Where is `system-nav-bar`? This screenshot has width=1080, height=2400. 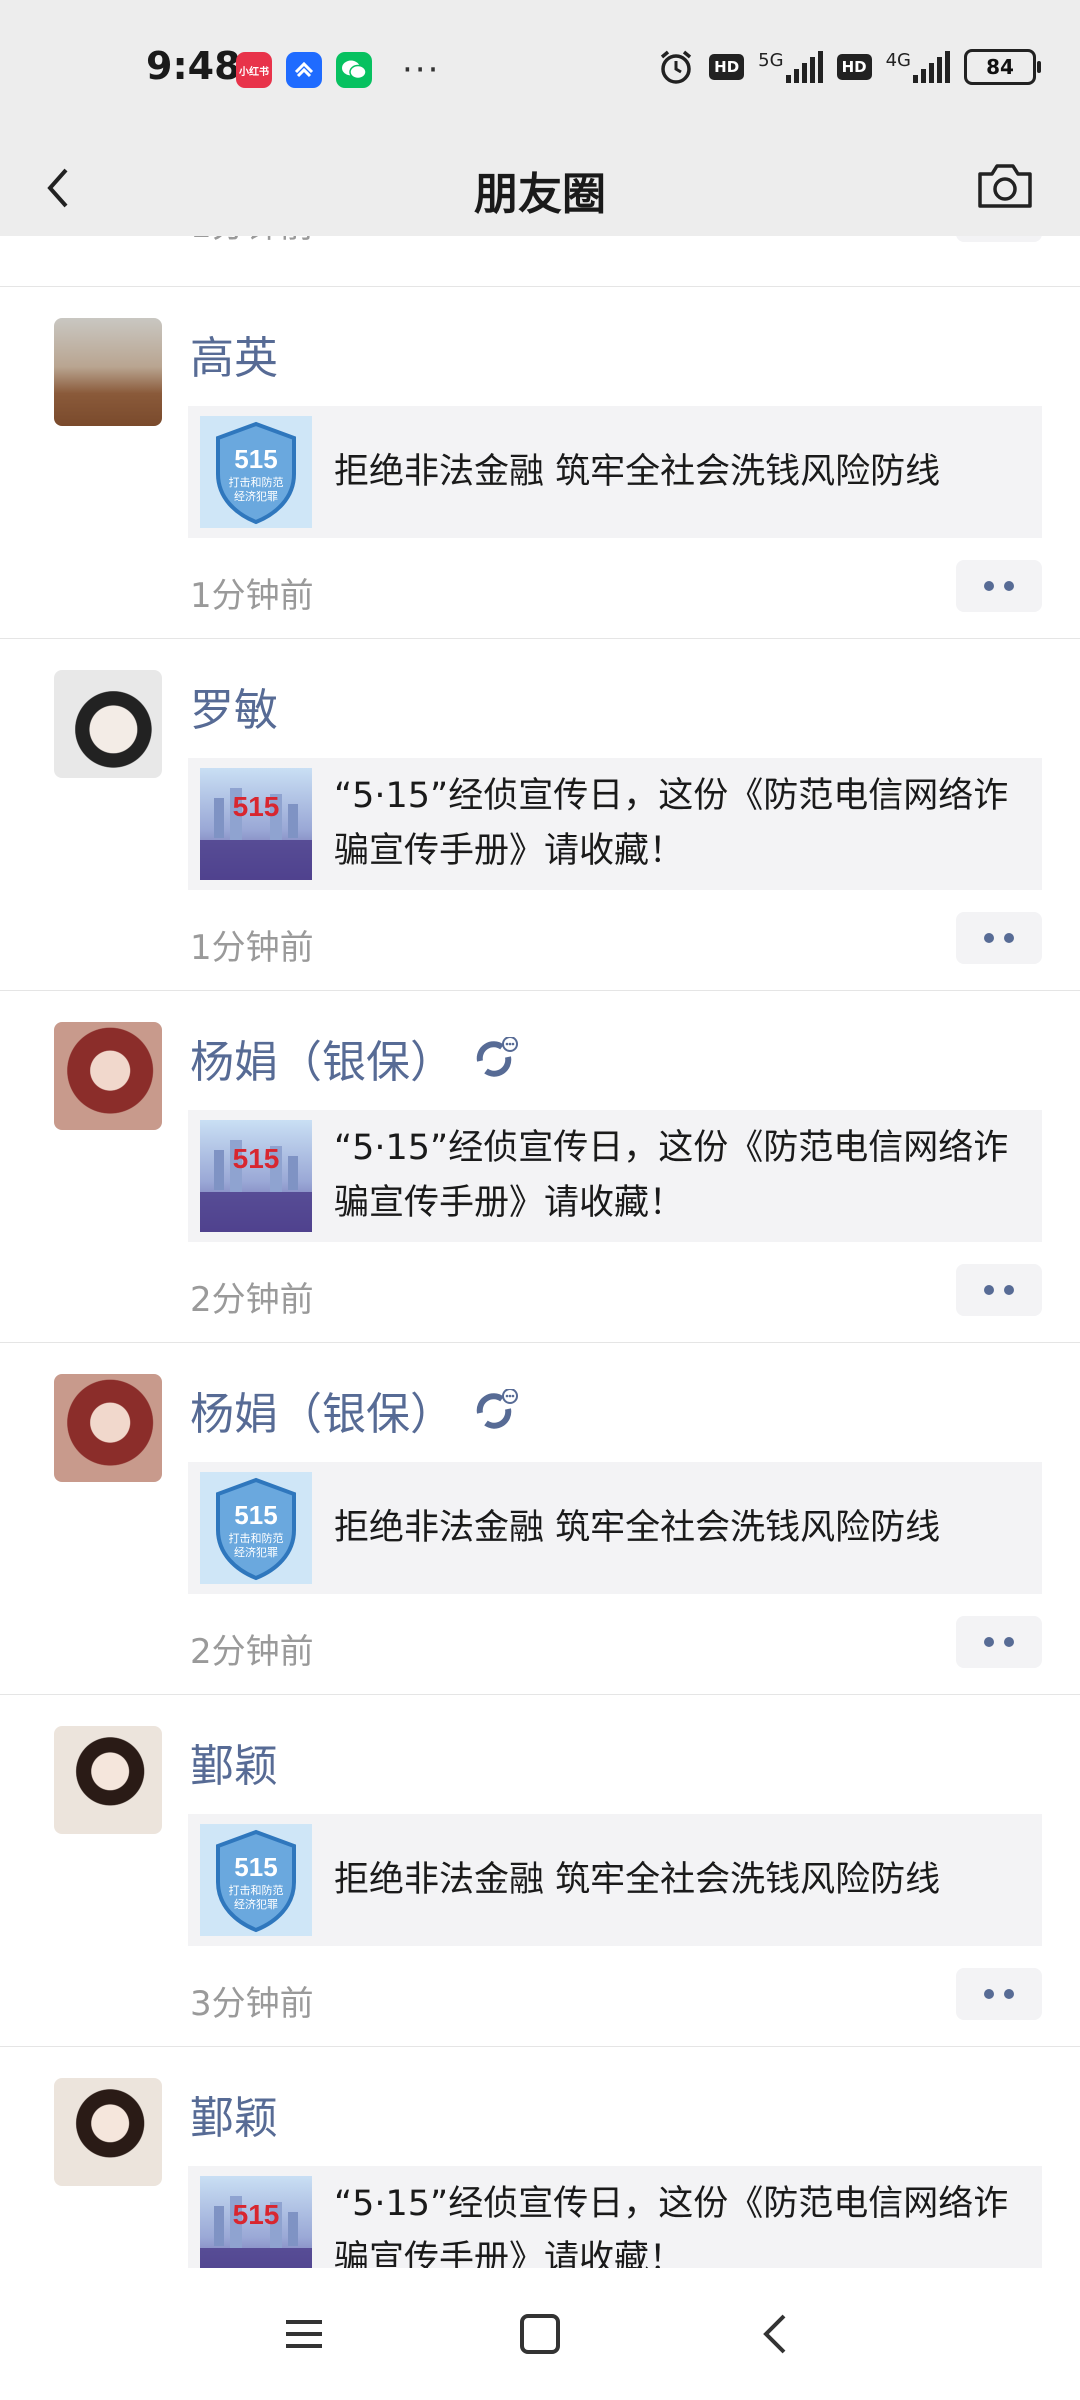
system-nav-bar is located at coordinates (540, 2334).